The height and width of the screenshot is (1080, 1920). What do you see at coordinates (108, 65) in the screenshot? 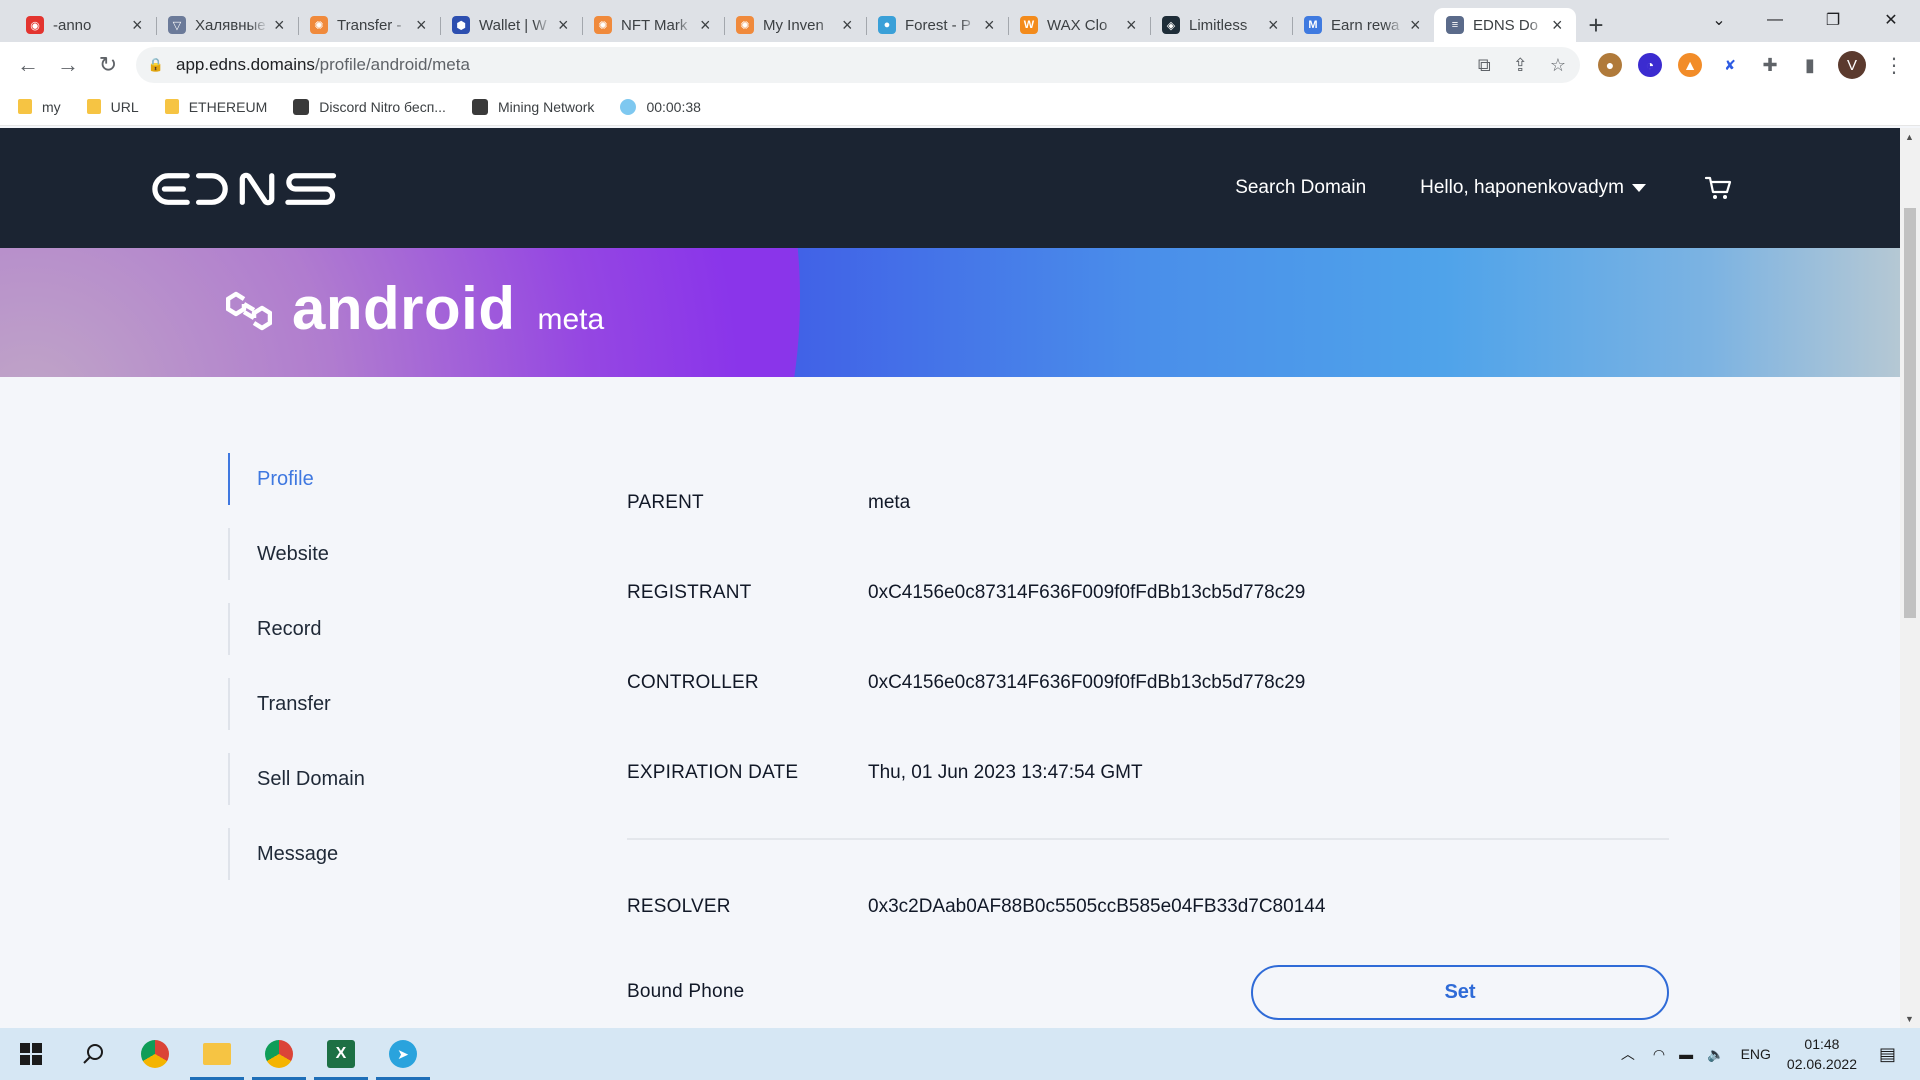
I see `reload-icon: ↻` at bounding box center [108, 65].